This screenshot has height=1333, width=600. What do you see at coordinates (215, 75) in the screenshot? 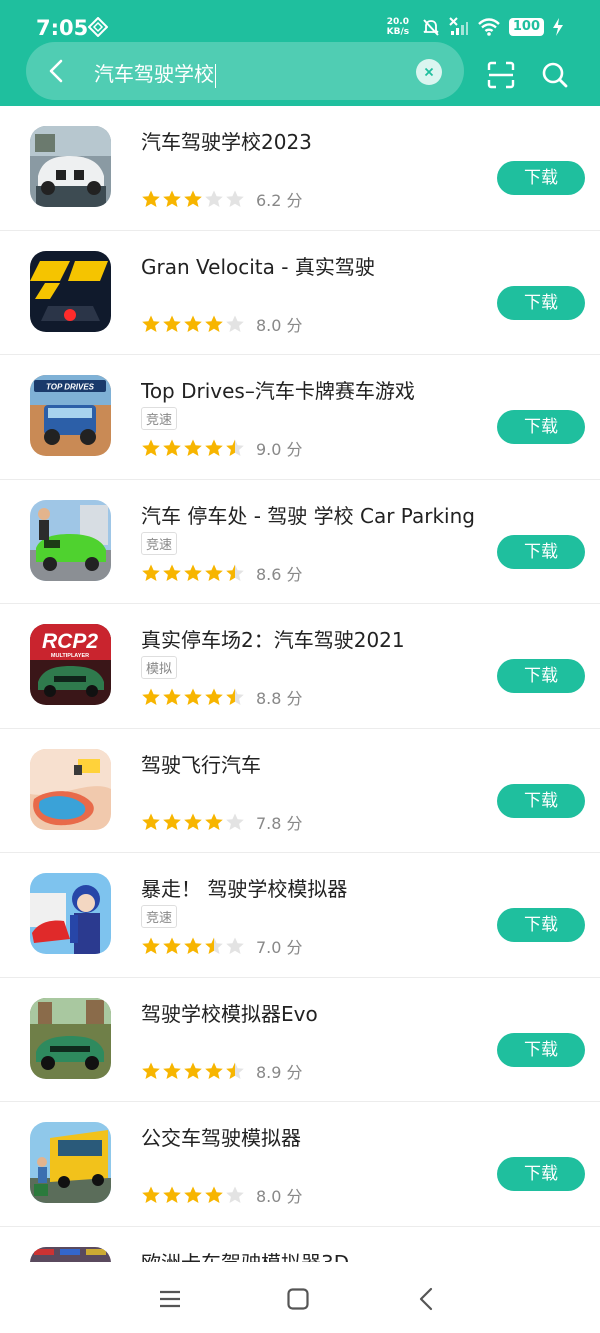
I see `text-caret` at bounding box center [215, 75].